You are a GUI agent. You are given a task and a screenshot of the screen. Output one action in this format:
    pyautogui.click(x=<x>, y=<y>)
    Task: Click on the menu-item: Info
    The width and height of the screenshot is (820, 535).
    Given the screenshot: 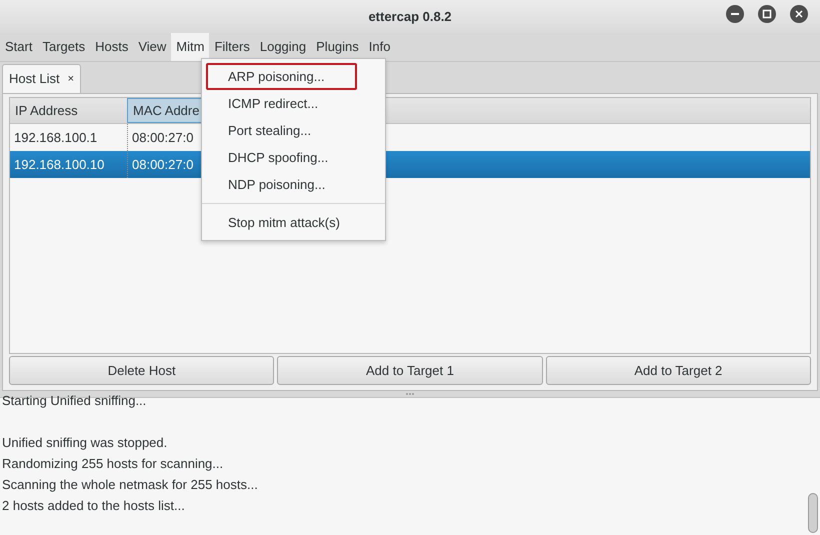 What is the action you would take?
    pyautogui.click(x=380, y=47)
    